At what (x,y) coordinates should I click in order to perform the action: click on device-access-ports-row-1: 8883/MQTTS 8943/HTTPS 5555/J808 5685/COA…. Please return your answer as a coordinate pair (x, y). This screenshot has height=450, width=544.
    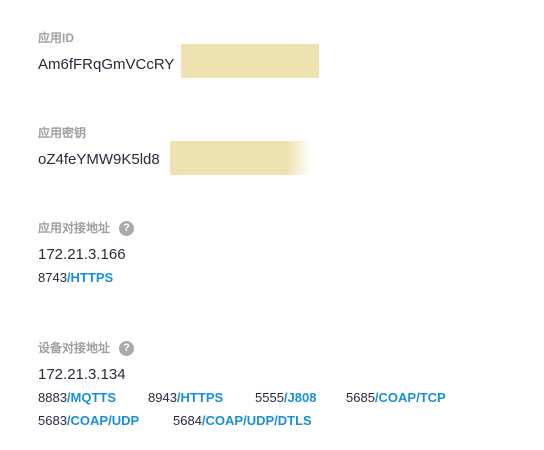
    Looking at the image, I should click on (242, 398).